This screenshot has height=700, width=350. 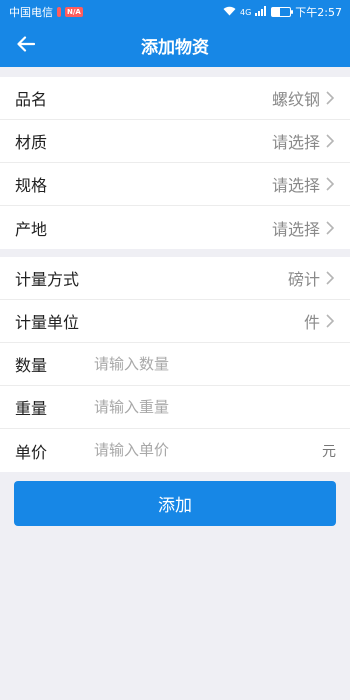 I want to click on price-row: 单价 元, so click(x=175, y=450).